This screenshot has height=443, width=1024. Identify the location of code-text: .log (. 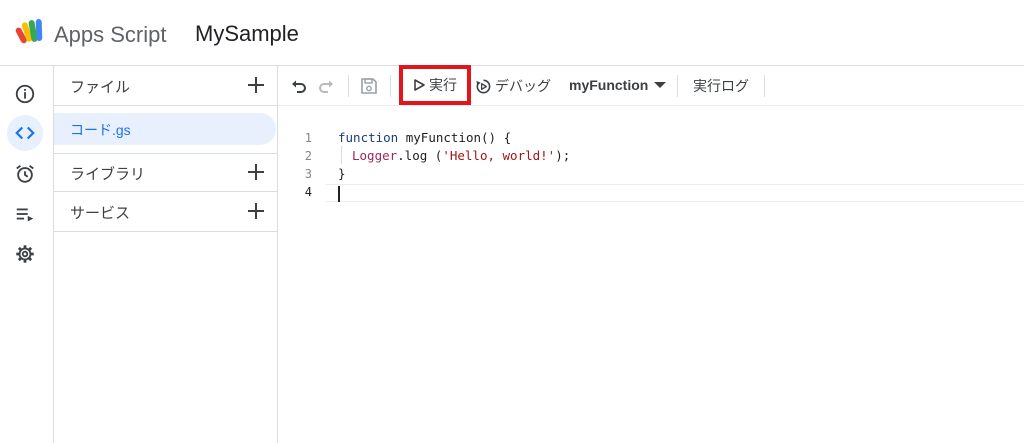
(420, 155).